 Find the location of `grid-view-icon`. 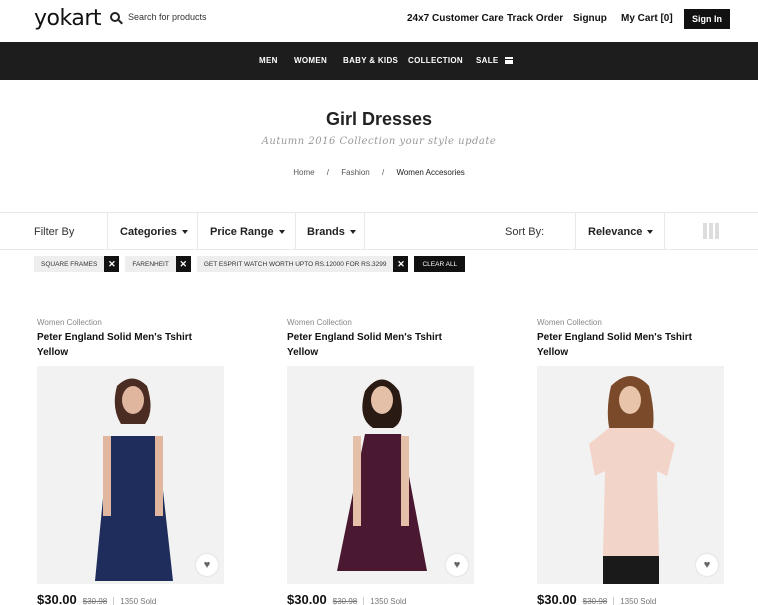

grid-view-icon is located at coordinates (711, 231).